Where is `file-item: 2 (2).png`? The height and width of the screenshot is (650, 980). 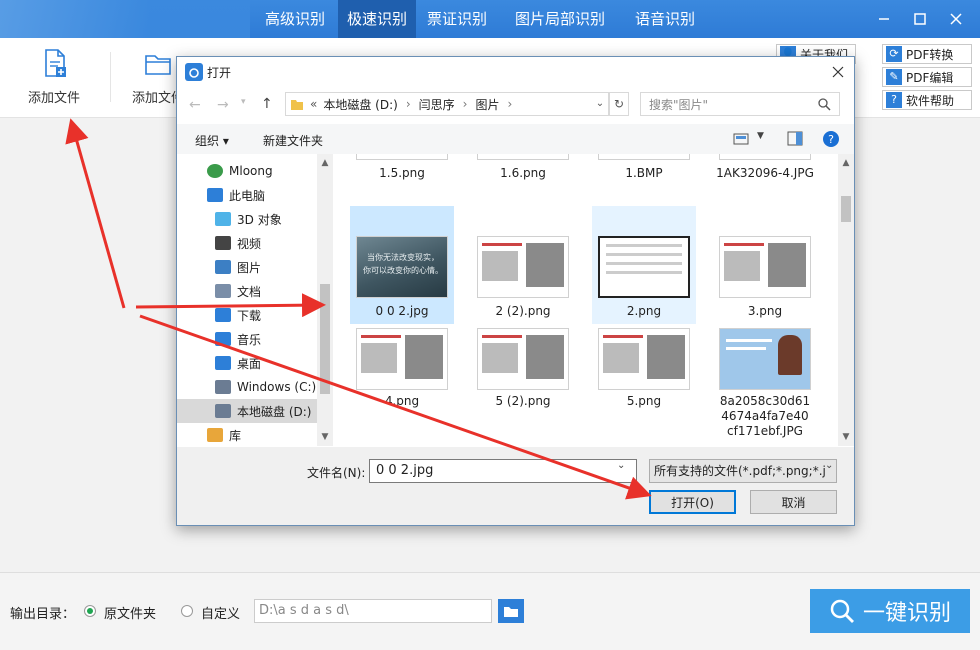 file-item: 2 (2).png is located at coordinates (523, 265).